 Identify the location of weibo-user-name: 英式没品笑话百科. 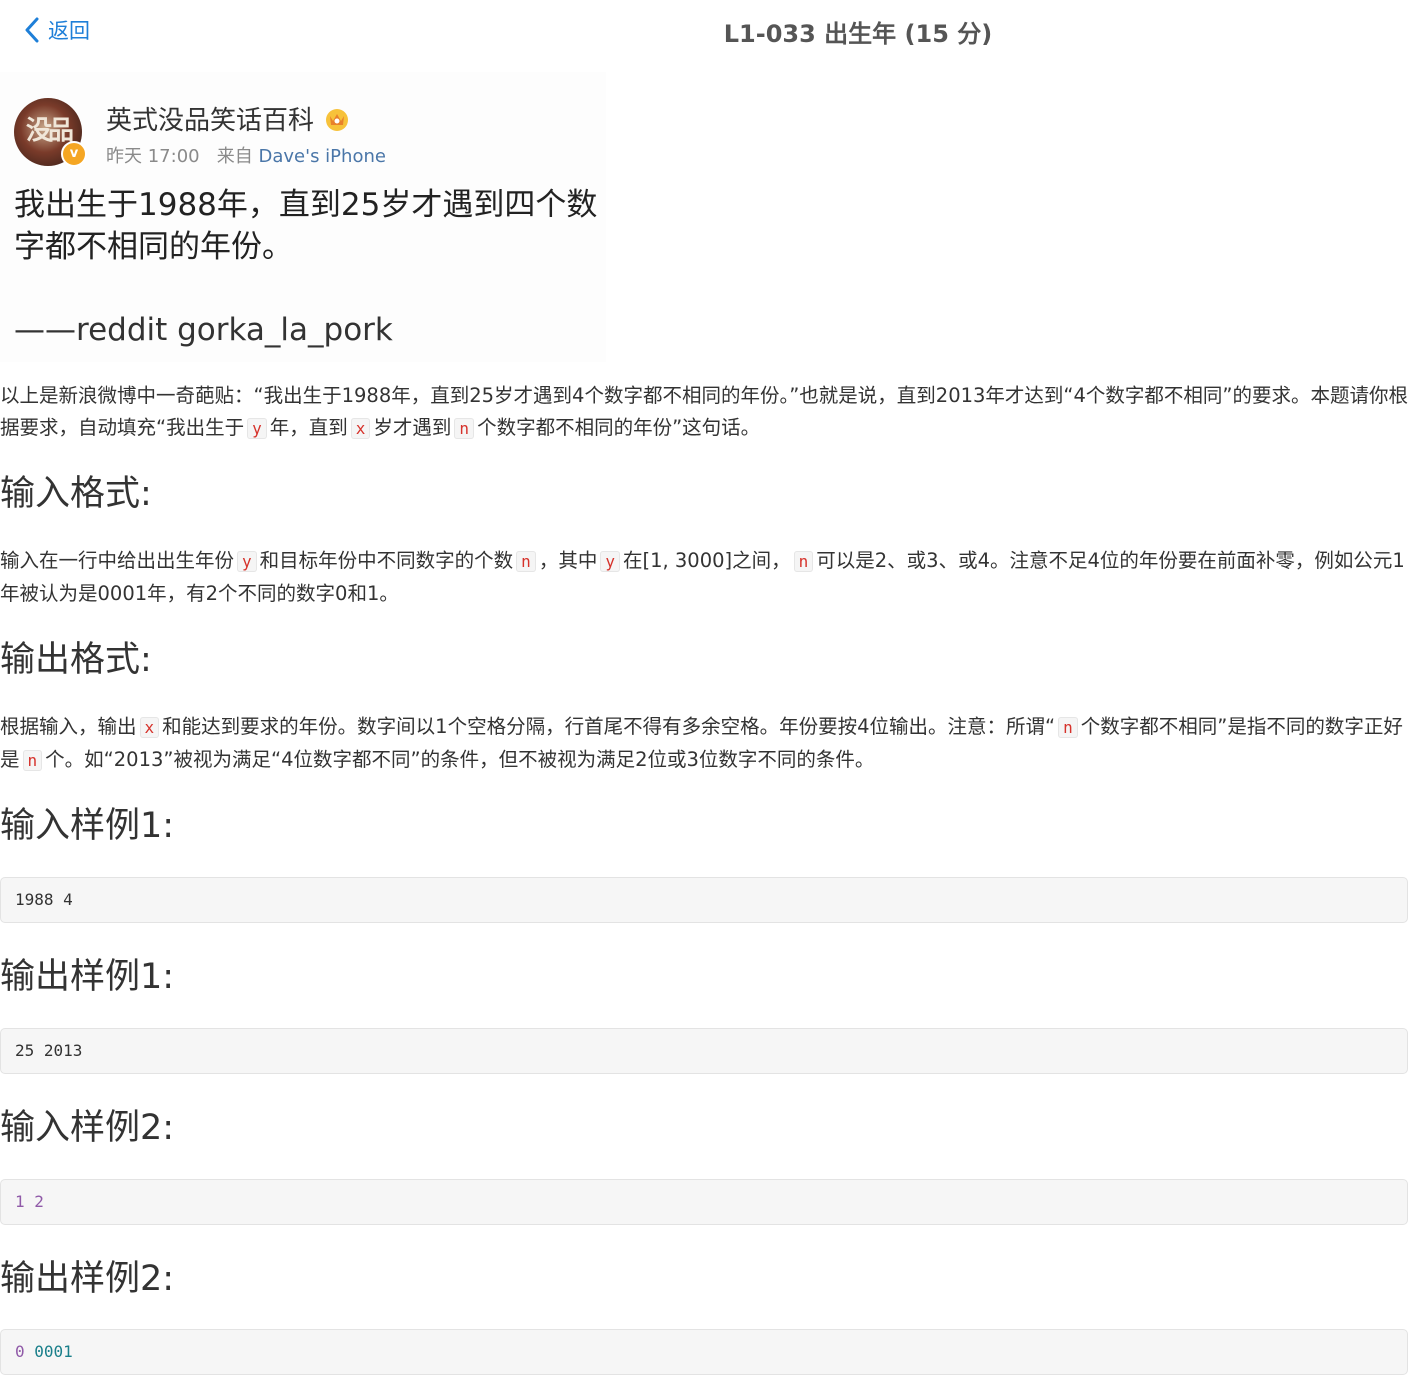
(228, 118).